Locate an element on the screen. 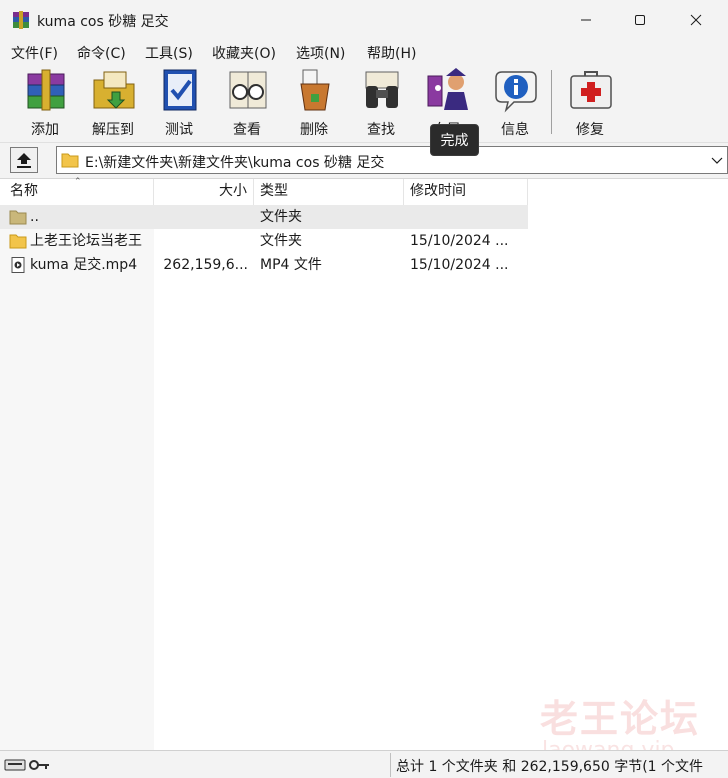 This screenshot has width=728, height=778. extract-folder-icon is located at coordinates (114, 90).